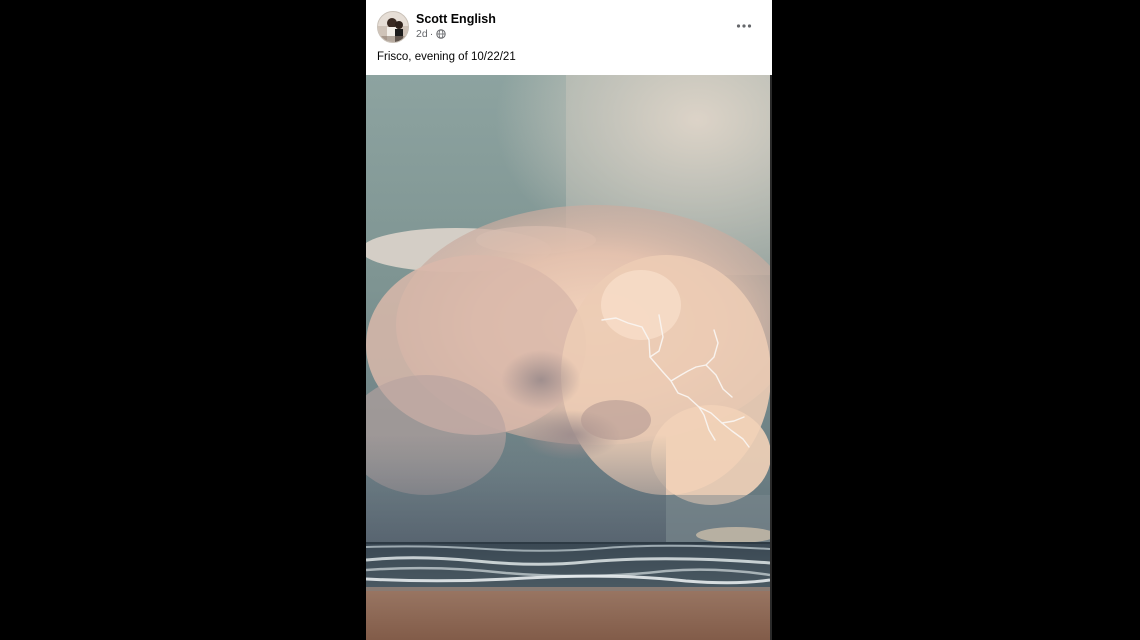 The image size is (1140, 640). I want to click on photo-border, so click(771, 357).